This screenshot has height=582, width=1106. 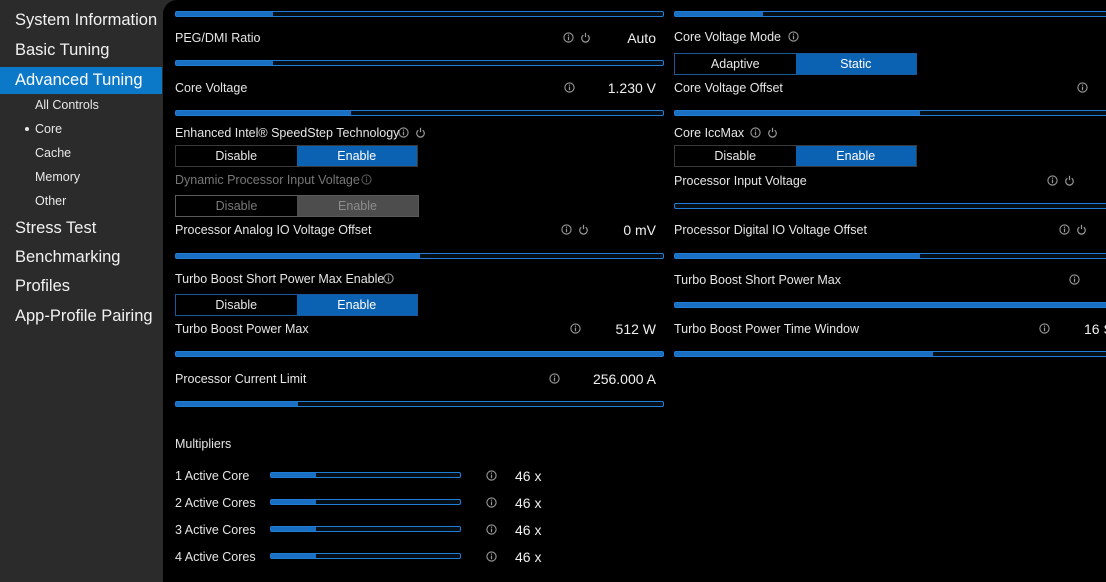 What do you see at coordinates (419, 14) in the screenshot?
I see `top-partial-slider-left` at bounding box center [419, 14].